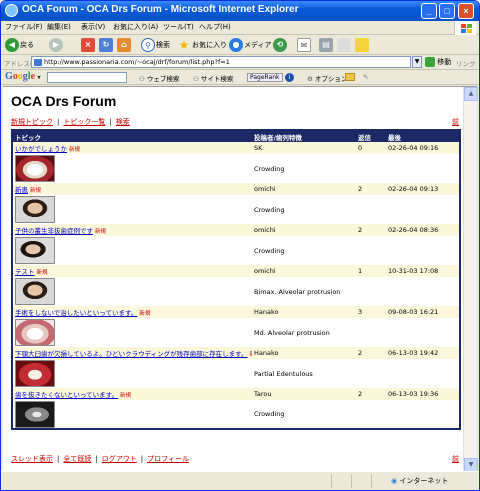 Image resolution: width=480 pixels, height=491 pixels. I want to click on thumbnail-row: Md. Alveolar protrusion, so click(236, 332).